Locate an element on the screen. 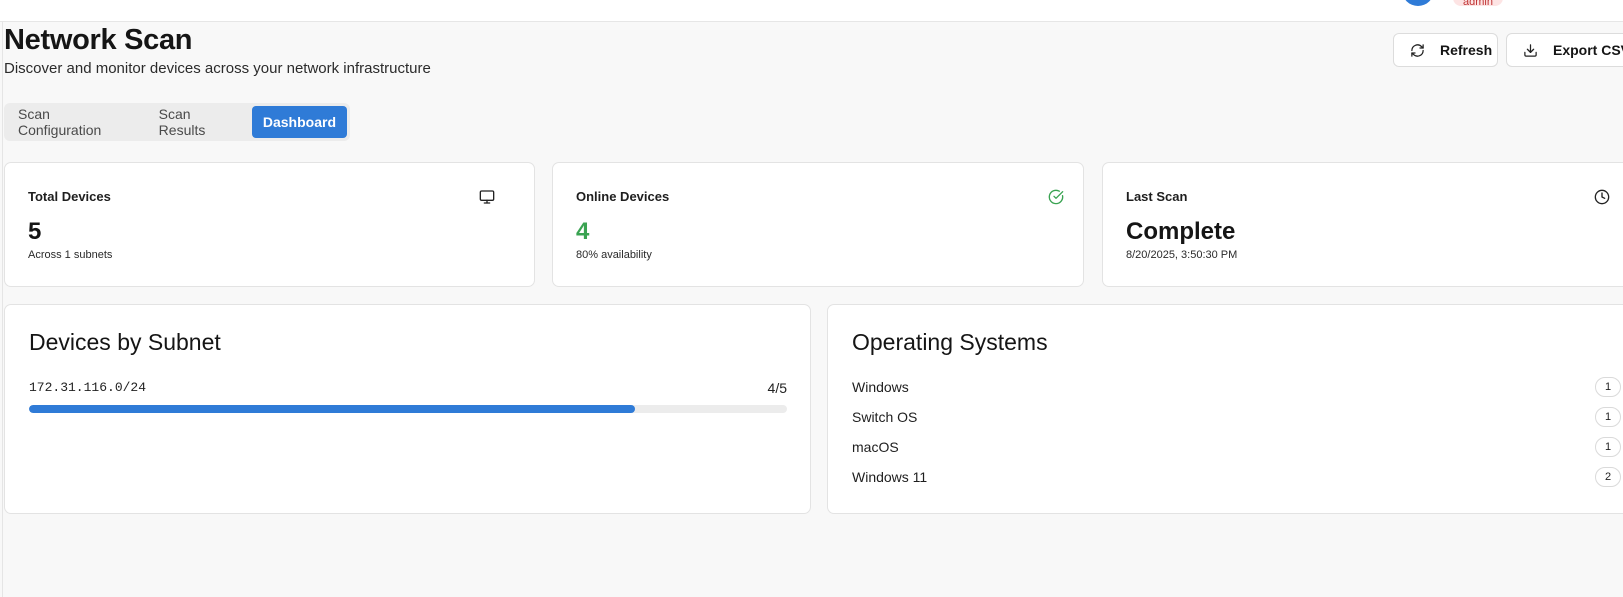 This screenshot has width=1623, height=597. page-title: Network Scan is located at coordinates (98, 40).